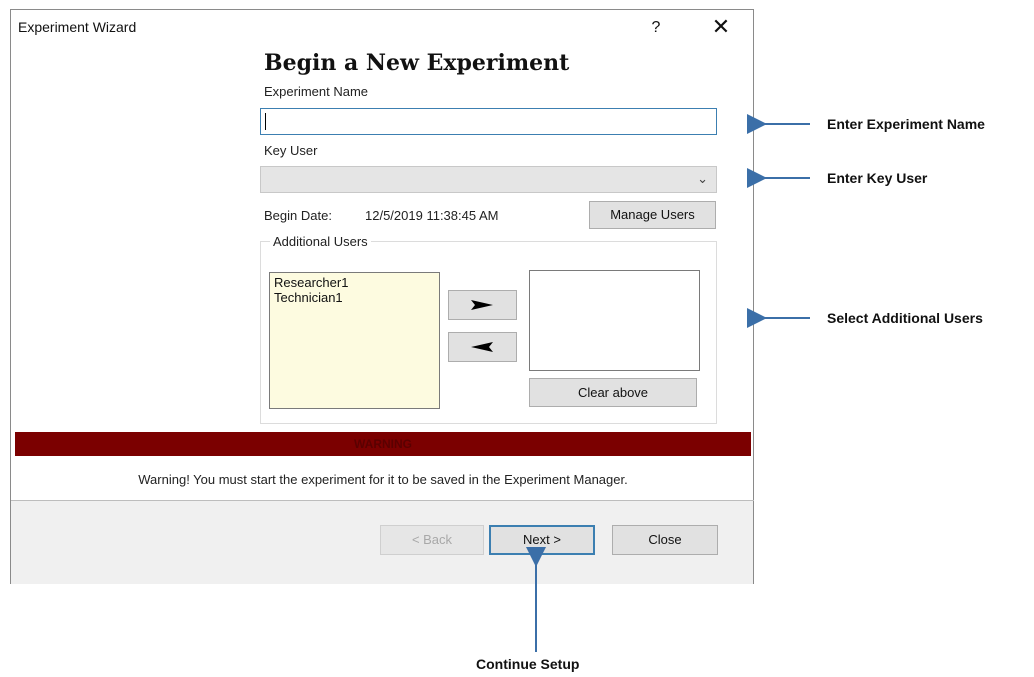 This screenshot has height=677, width=1034. Describe the element at coordinates (528, 664) in the screenshot. I see `annotation-continue: Continue Setup` at that location.